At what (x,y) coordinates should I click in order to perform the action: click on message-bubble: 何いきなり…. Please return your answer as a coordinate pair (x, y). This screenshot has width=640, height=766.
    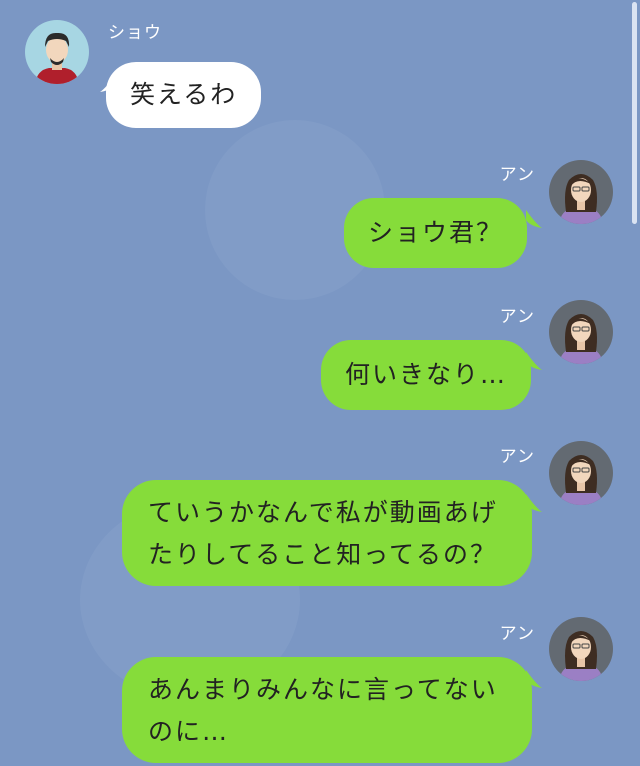
    Looking at the image, I should click on (426, 375).